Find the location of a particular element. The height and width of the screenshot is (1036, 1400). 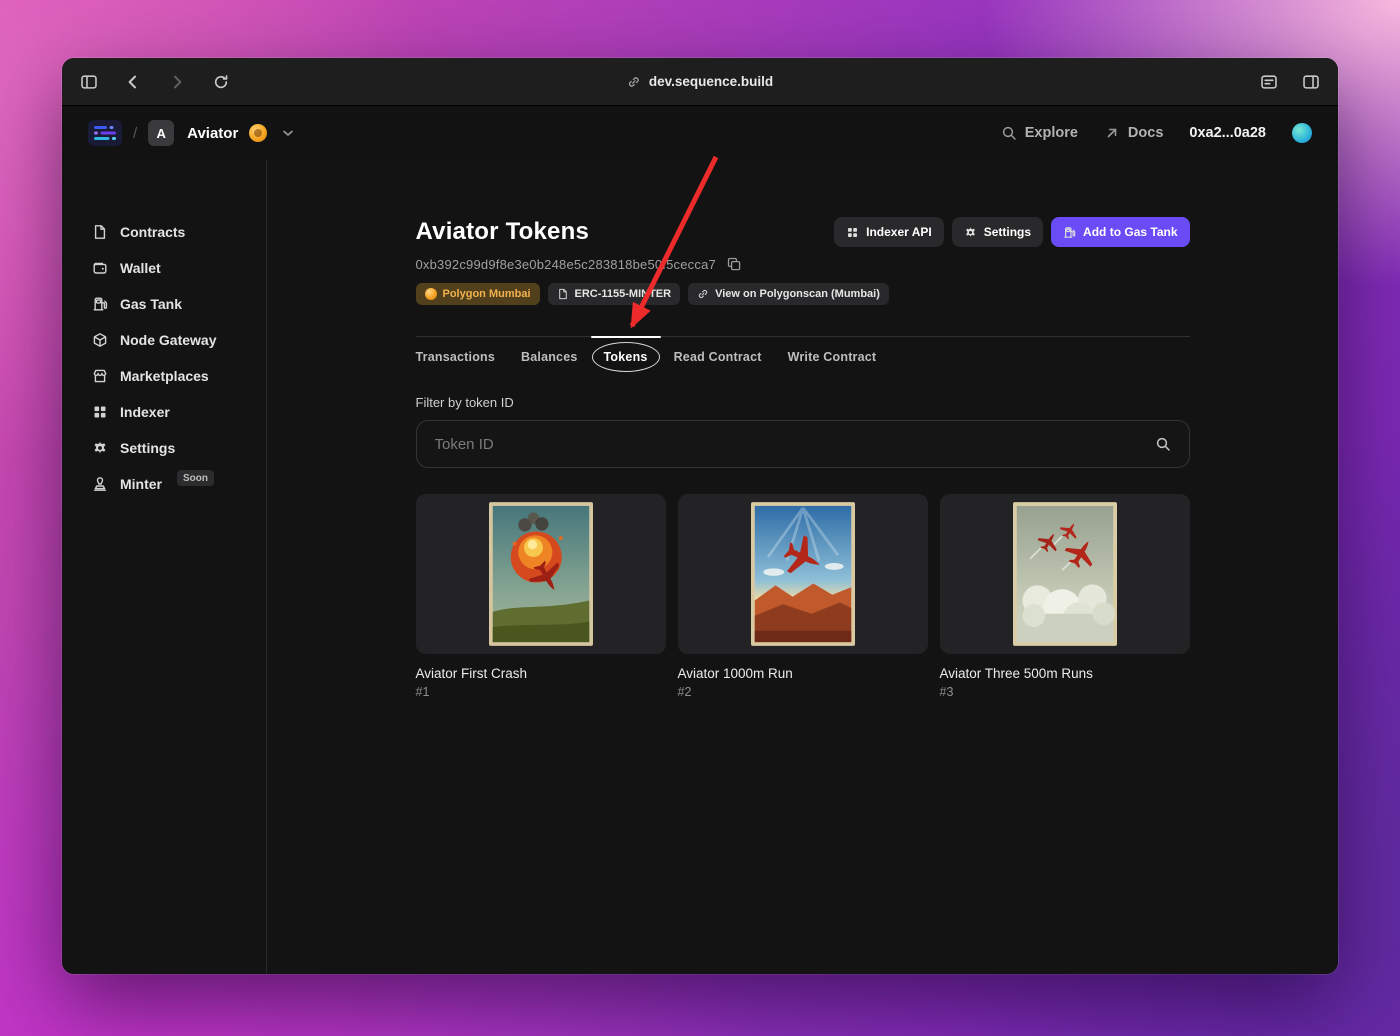

cube-icon is located at coordinates (100, 340).